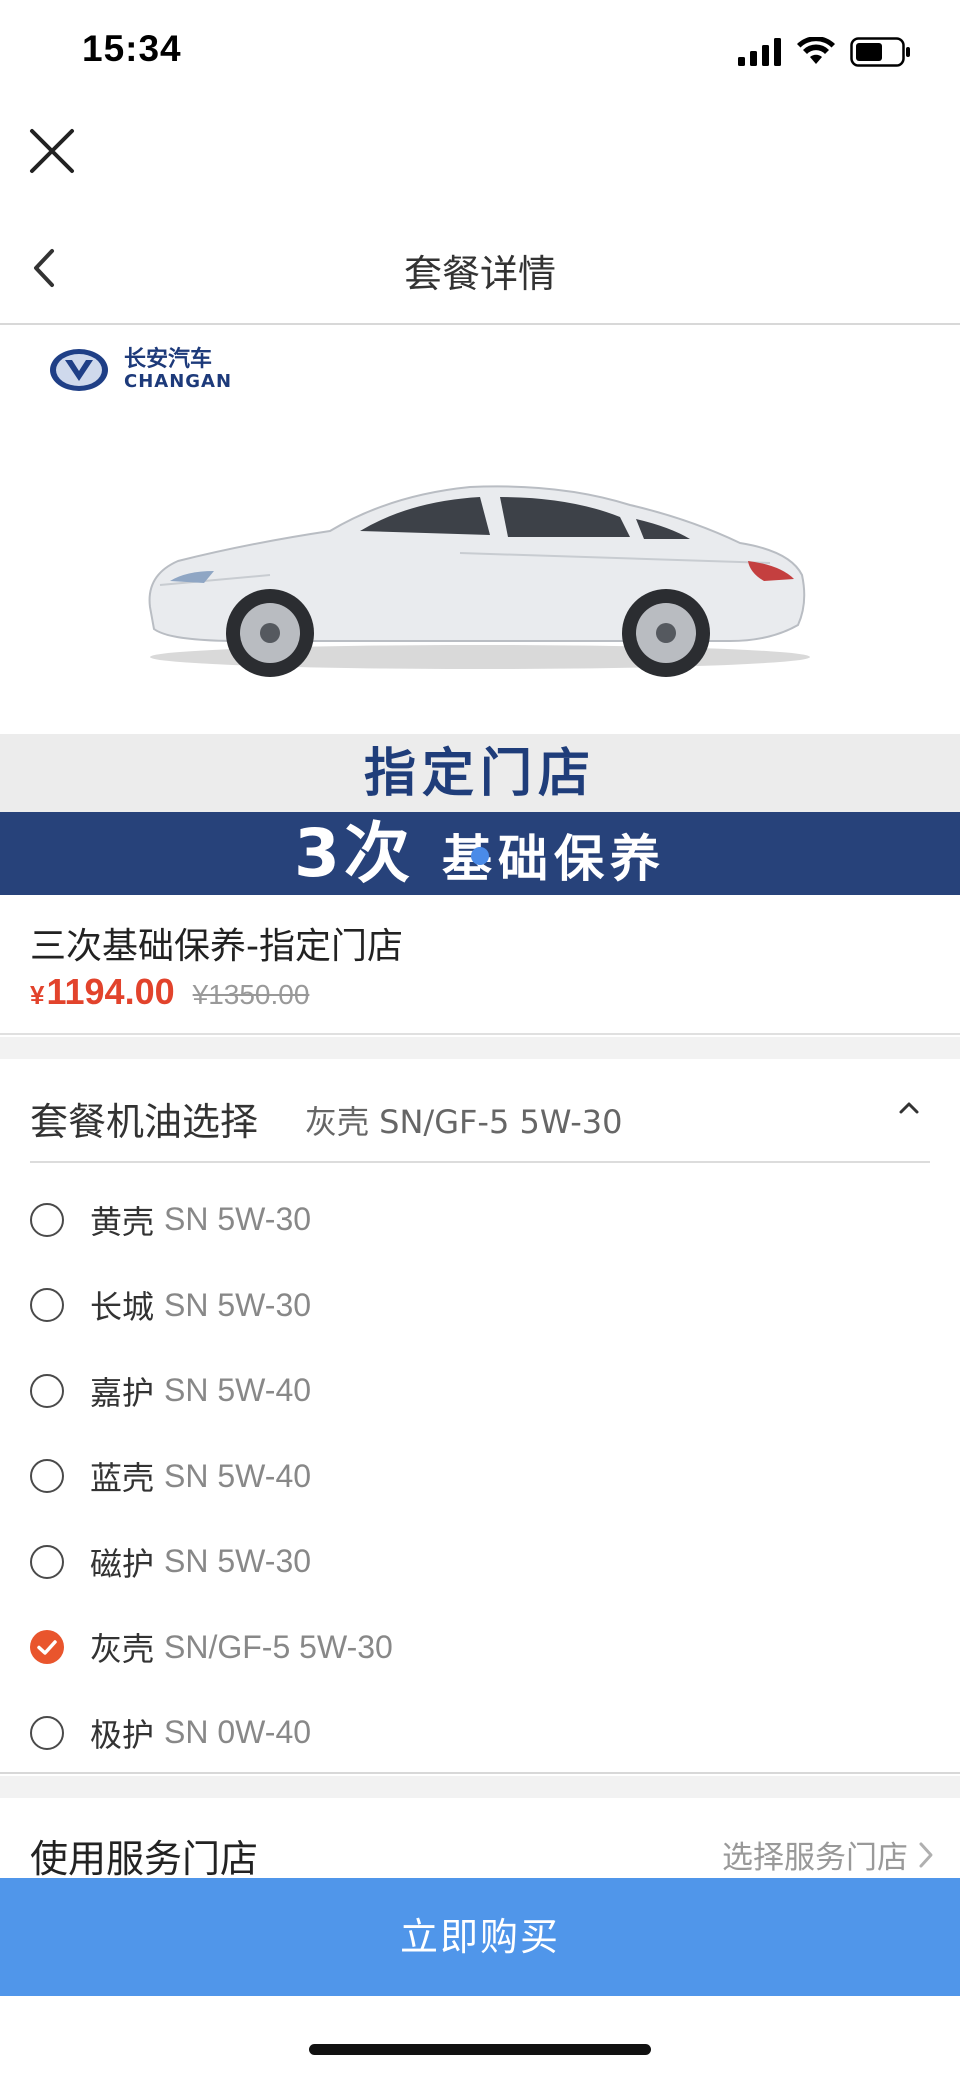 This screenshot has height=2077, width=960. I want to click on page-header: 套餐详情, so click(480, 270).